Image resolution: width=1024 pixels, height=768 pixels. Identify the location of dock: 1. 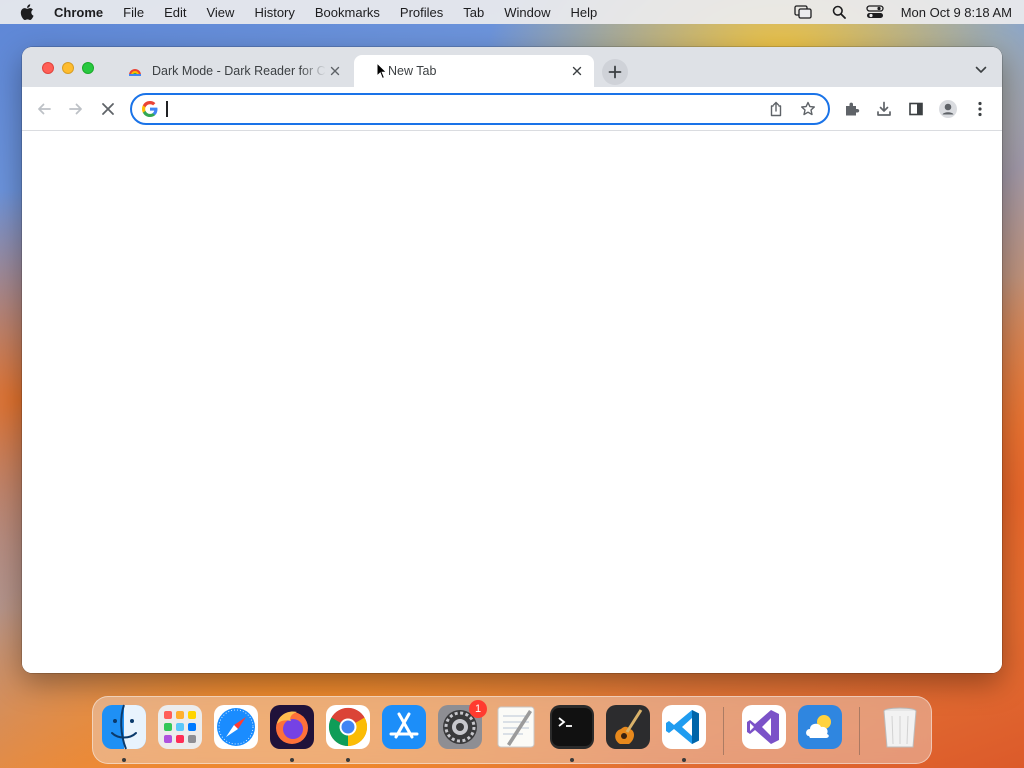
(512, 730).